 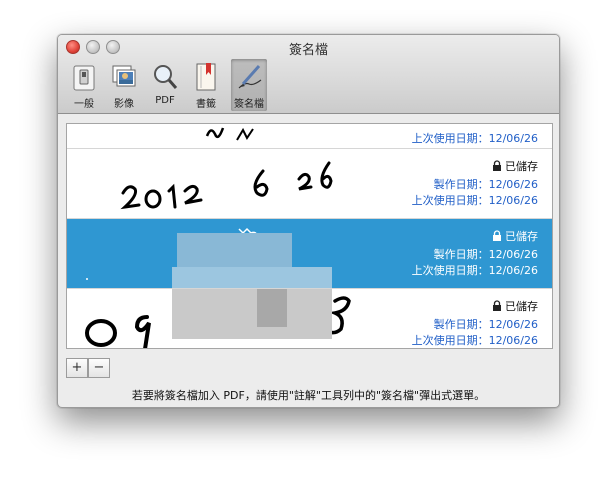 I want to click on tab-pdf-label: PDF, so click(x=165, y=100).